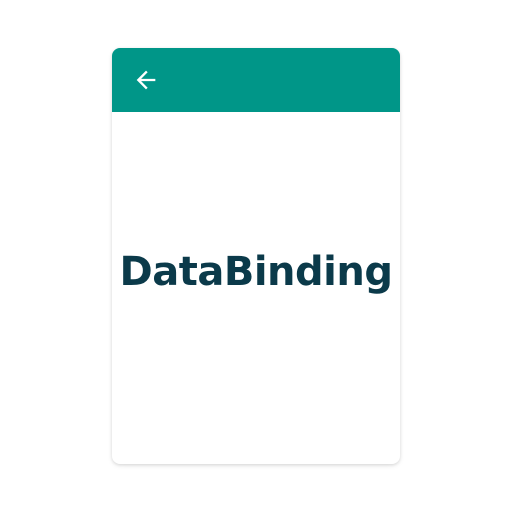 The height and width of the screenshot is (512, 512). Describe the element at coordinates (256, 272) in the screenshot. I see `page-title: DataBinding` at that location.